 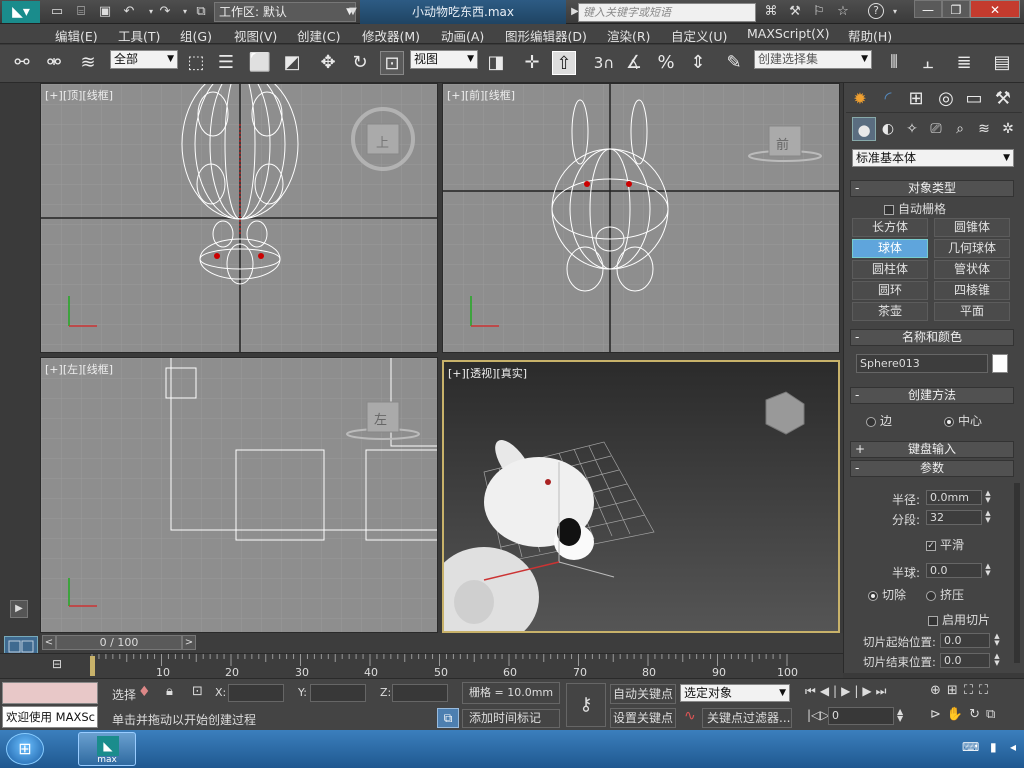 What do you see at coordinates (938, 690) in the screenshot?
I see `zoom-icon: ⊕` at bounding box center [938, 690].